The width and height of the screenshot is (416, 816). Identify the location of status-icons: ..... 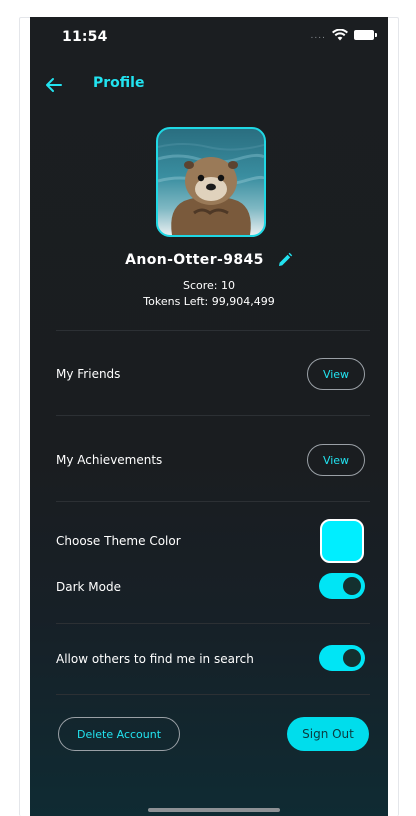
(343, 35).